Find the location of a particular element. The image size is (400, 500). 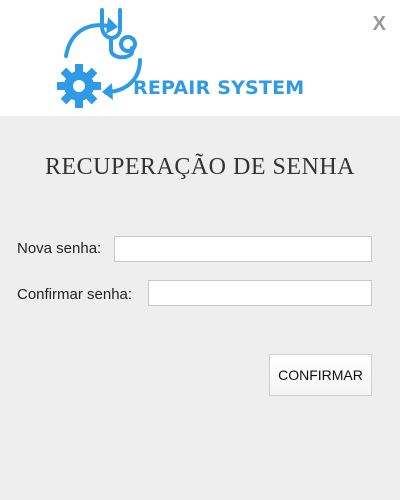

close-button: X is located at coordinates (379, 24).